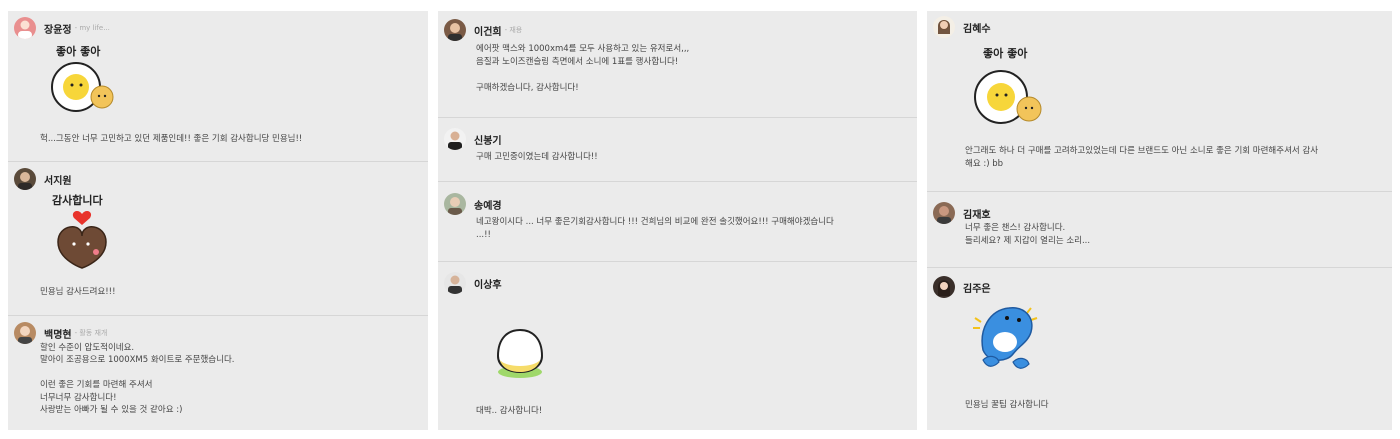 The width and height of the screenshot is (1400, 439). I want to click on blue-seal-sticker-icon, so click(1005, 338).